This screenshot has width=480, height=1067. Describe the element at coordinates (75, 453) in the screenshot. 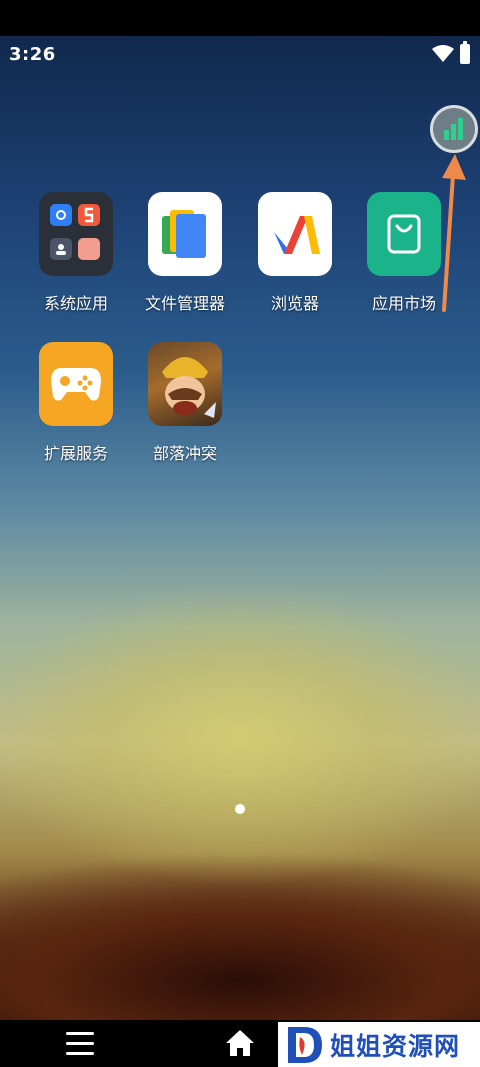

I see `app-label: 扩展服务` at that location.